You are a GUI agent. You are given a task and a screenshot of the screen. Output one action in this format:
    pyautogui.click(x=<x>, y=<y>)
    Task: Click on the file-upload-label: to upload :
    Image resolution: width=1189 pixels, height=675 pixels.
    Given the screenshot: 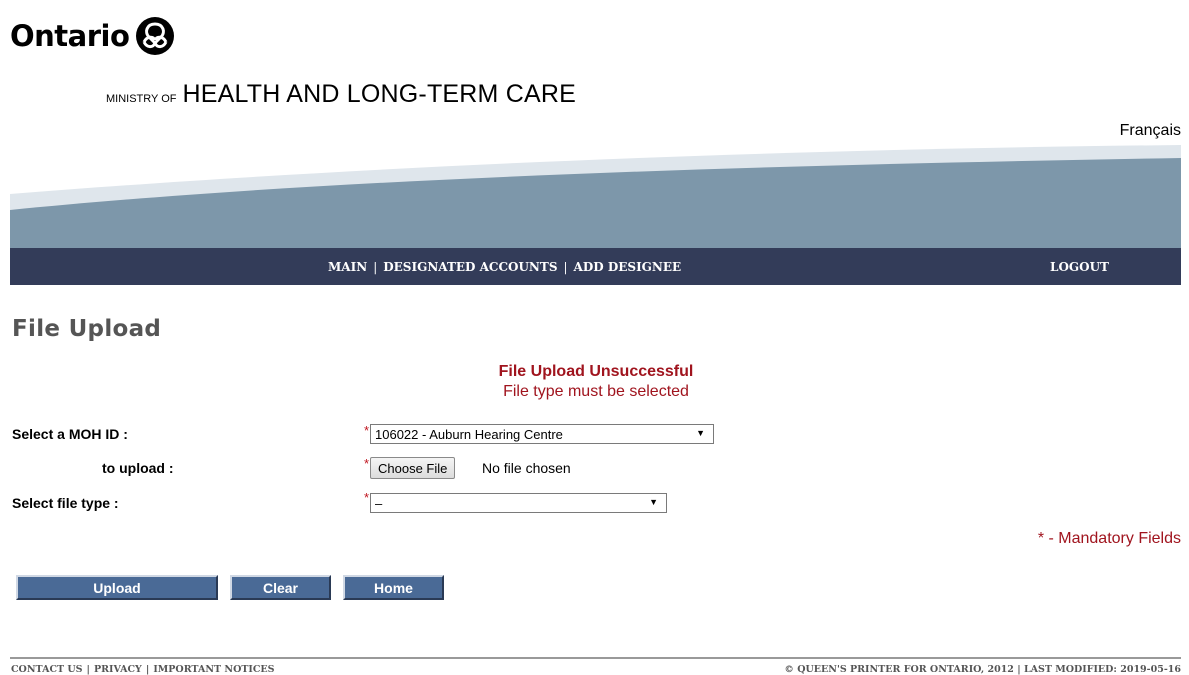 What is the action you would take?
    pyautogui.click(x=138, y=468)
    